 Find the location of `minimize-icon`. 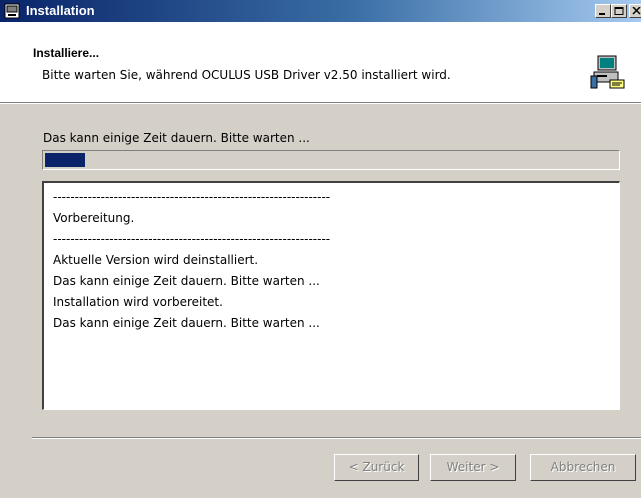

minimize-icon is located at coordinates (602, 14).